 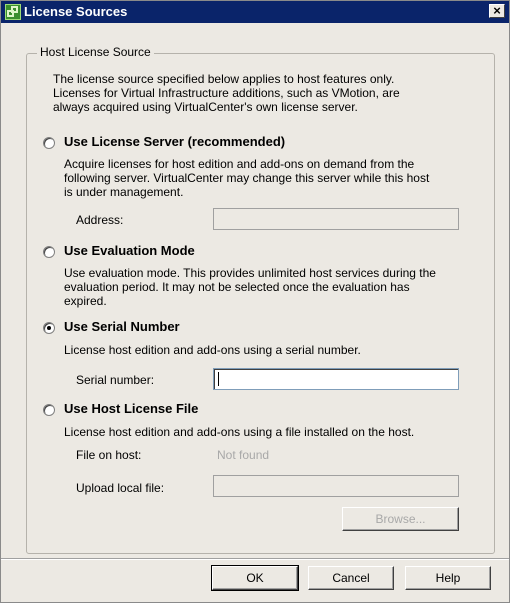 What do you see at coordinates (76, 11) in the screenshot?
I see `window-title: License Sources` at bounding box center [76, 11].